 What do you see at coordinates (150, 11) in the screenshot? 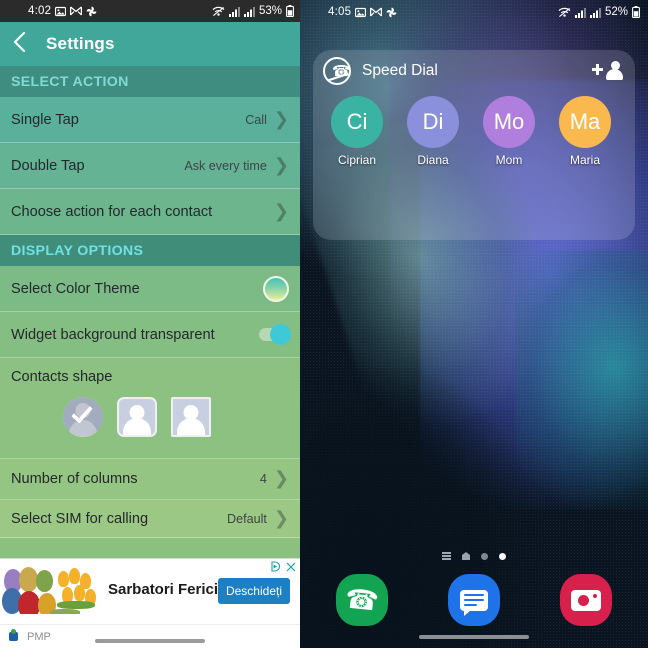
I see `status-bar-left: 4:02 53%` at bounding box center [150, 11].